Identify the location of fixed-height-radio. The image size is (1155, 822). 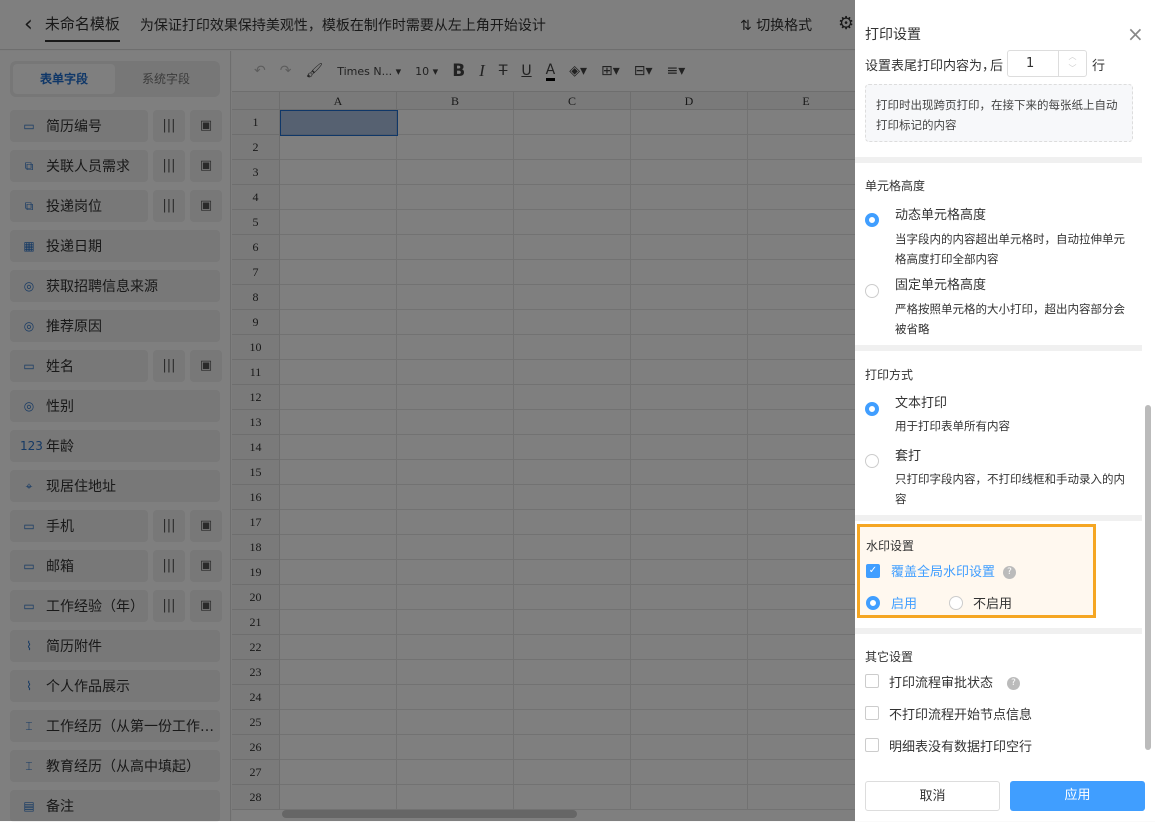
(872, 291).